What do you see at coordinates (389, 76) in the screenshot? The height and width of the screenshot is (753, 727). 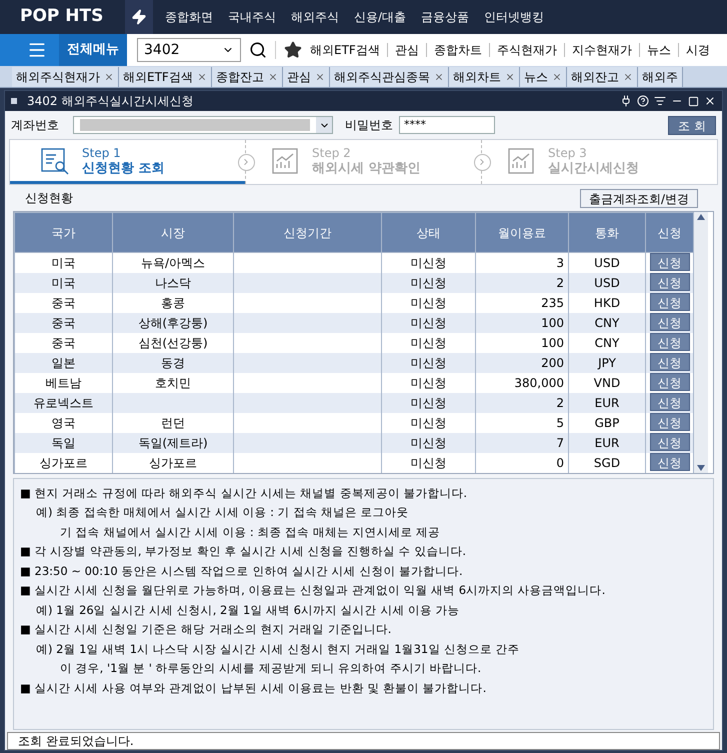 I see `screen-tab: 해외주식관심종목` at bounding box center [389, 76].